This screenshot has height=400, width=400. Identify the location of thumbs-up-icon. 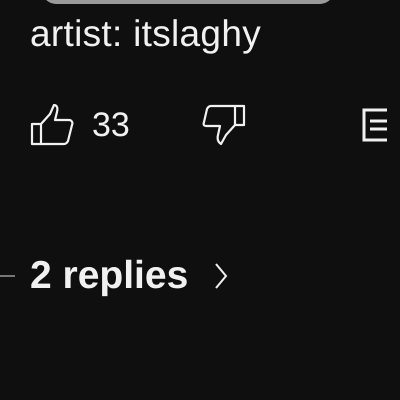
(52, 125).